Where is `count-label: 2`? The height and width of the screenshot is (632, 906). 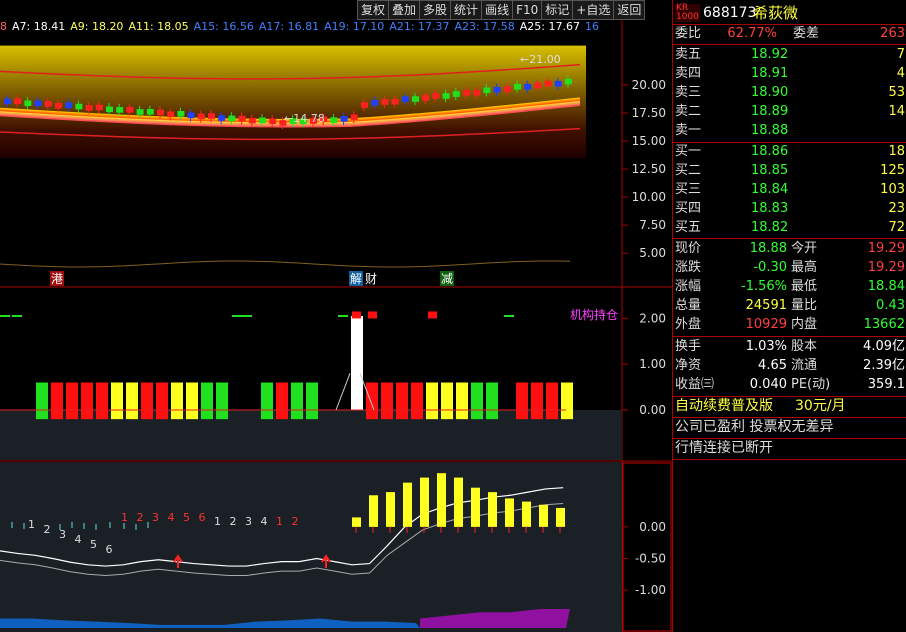
count-label: 2 is located at coordinates (233, 521).